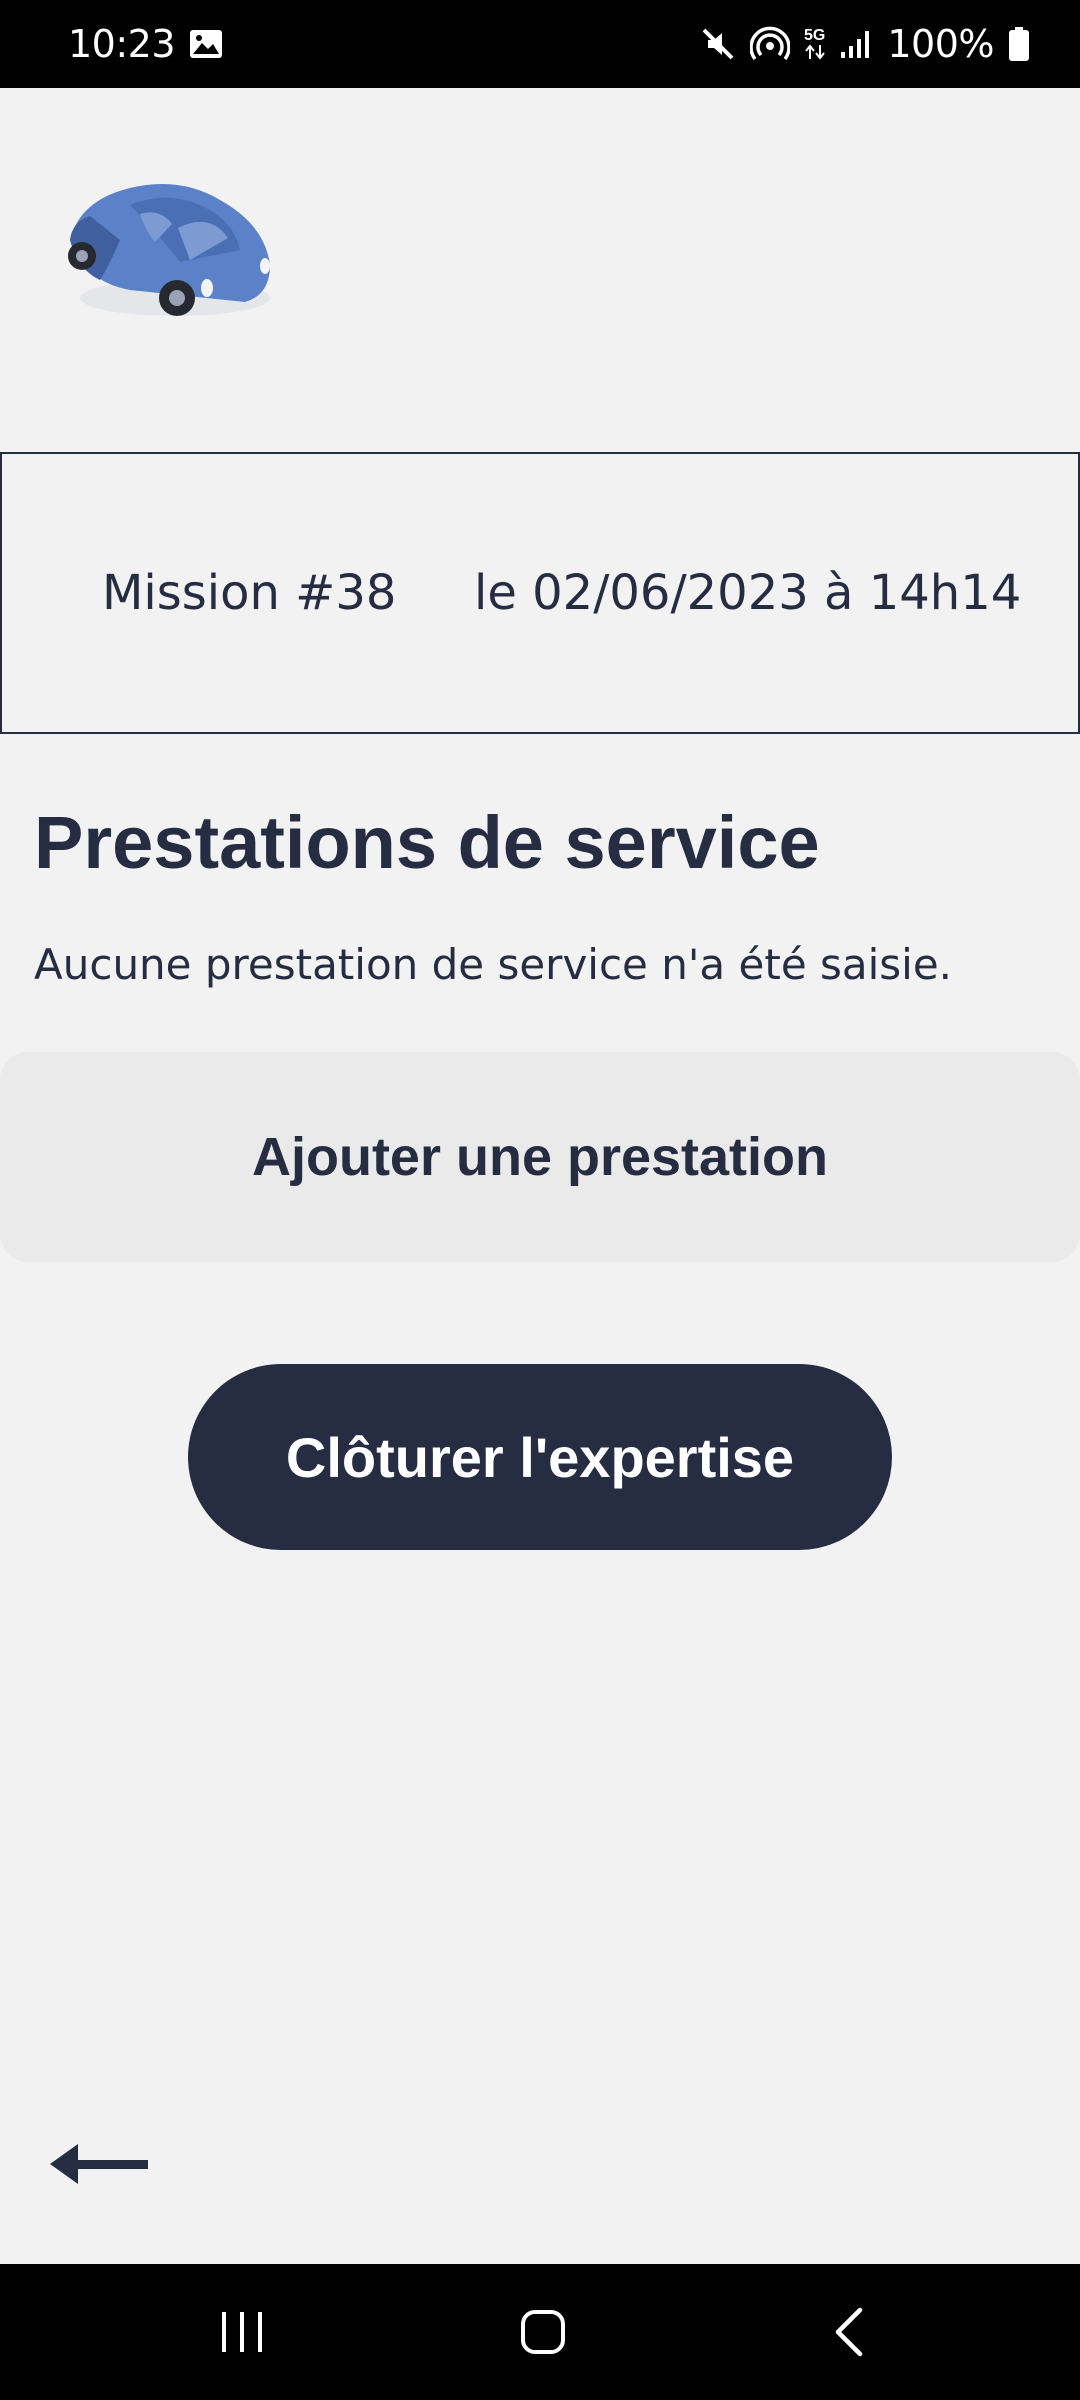 Image resolution: width=1080 pixels, height=2400 pixels. Describe the element at coordinates (100, 2164) in the screenshot. I see `arrow-left-icon` at that location.